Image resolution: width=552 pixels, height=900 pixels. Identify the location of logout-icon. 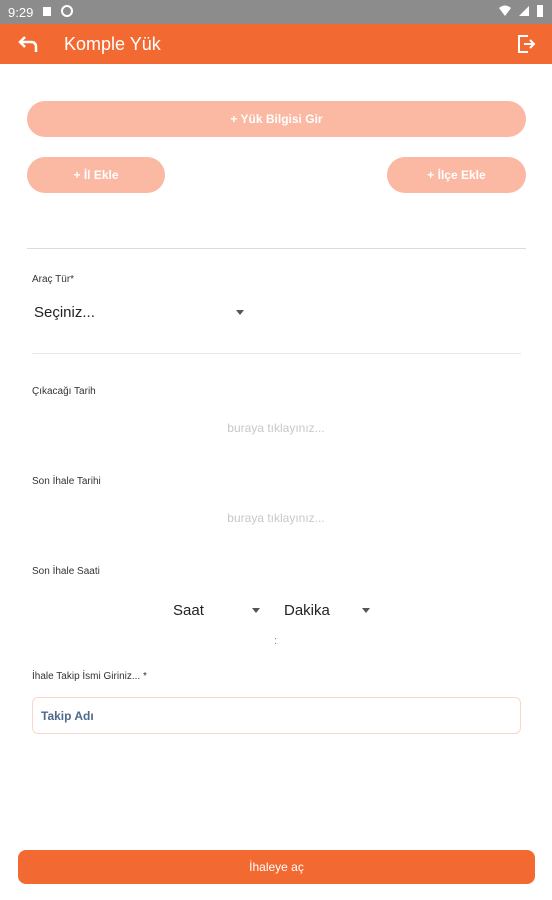
(527, 44).